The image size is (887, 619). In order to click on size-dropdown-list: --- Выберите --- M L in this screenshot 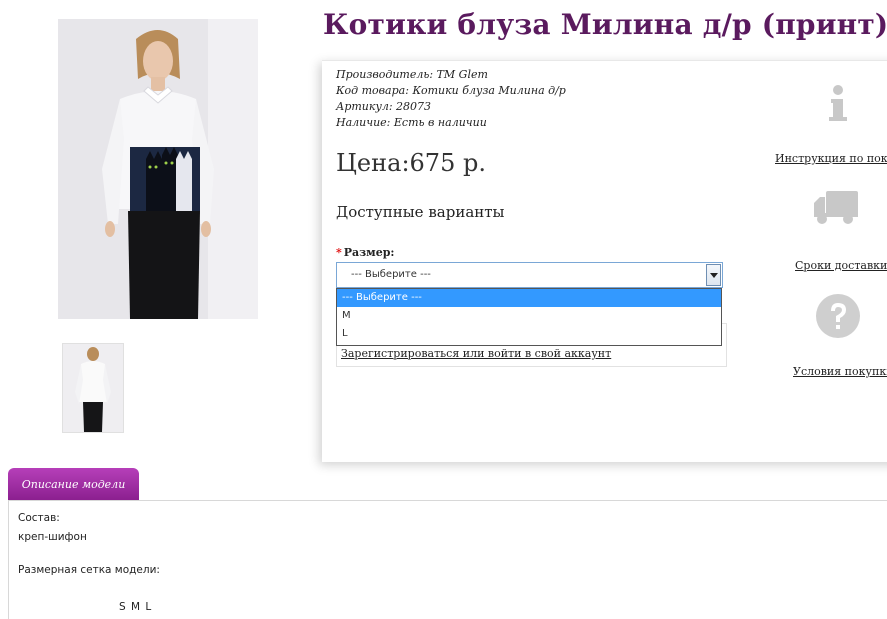, I will do `click(529, 317)`.